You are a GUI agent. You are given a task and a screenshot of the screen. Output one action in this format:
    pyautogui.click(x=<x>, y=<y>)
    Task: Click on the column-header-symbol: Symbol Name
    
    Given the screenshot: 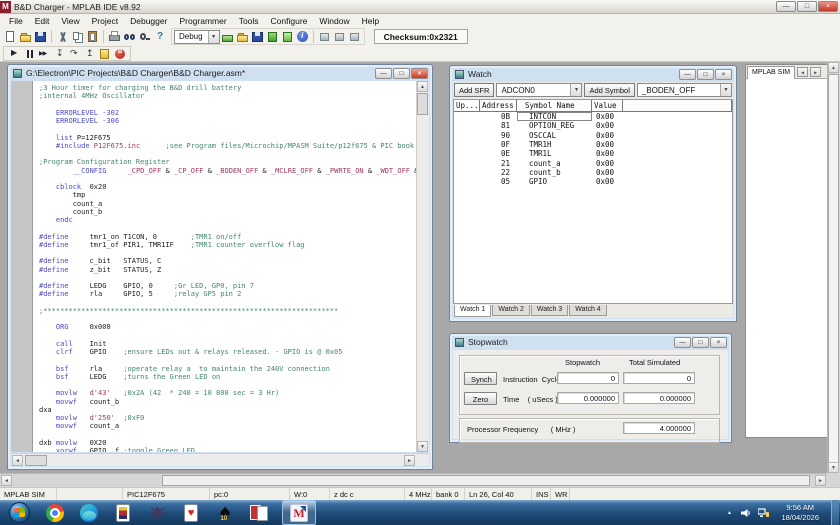 What is the action you would take?
    pyautogui.click(x=554, y=105)
    